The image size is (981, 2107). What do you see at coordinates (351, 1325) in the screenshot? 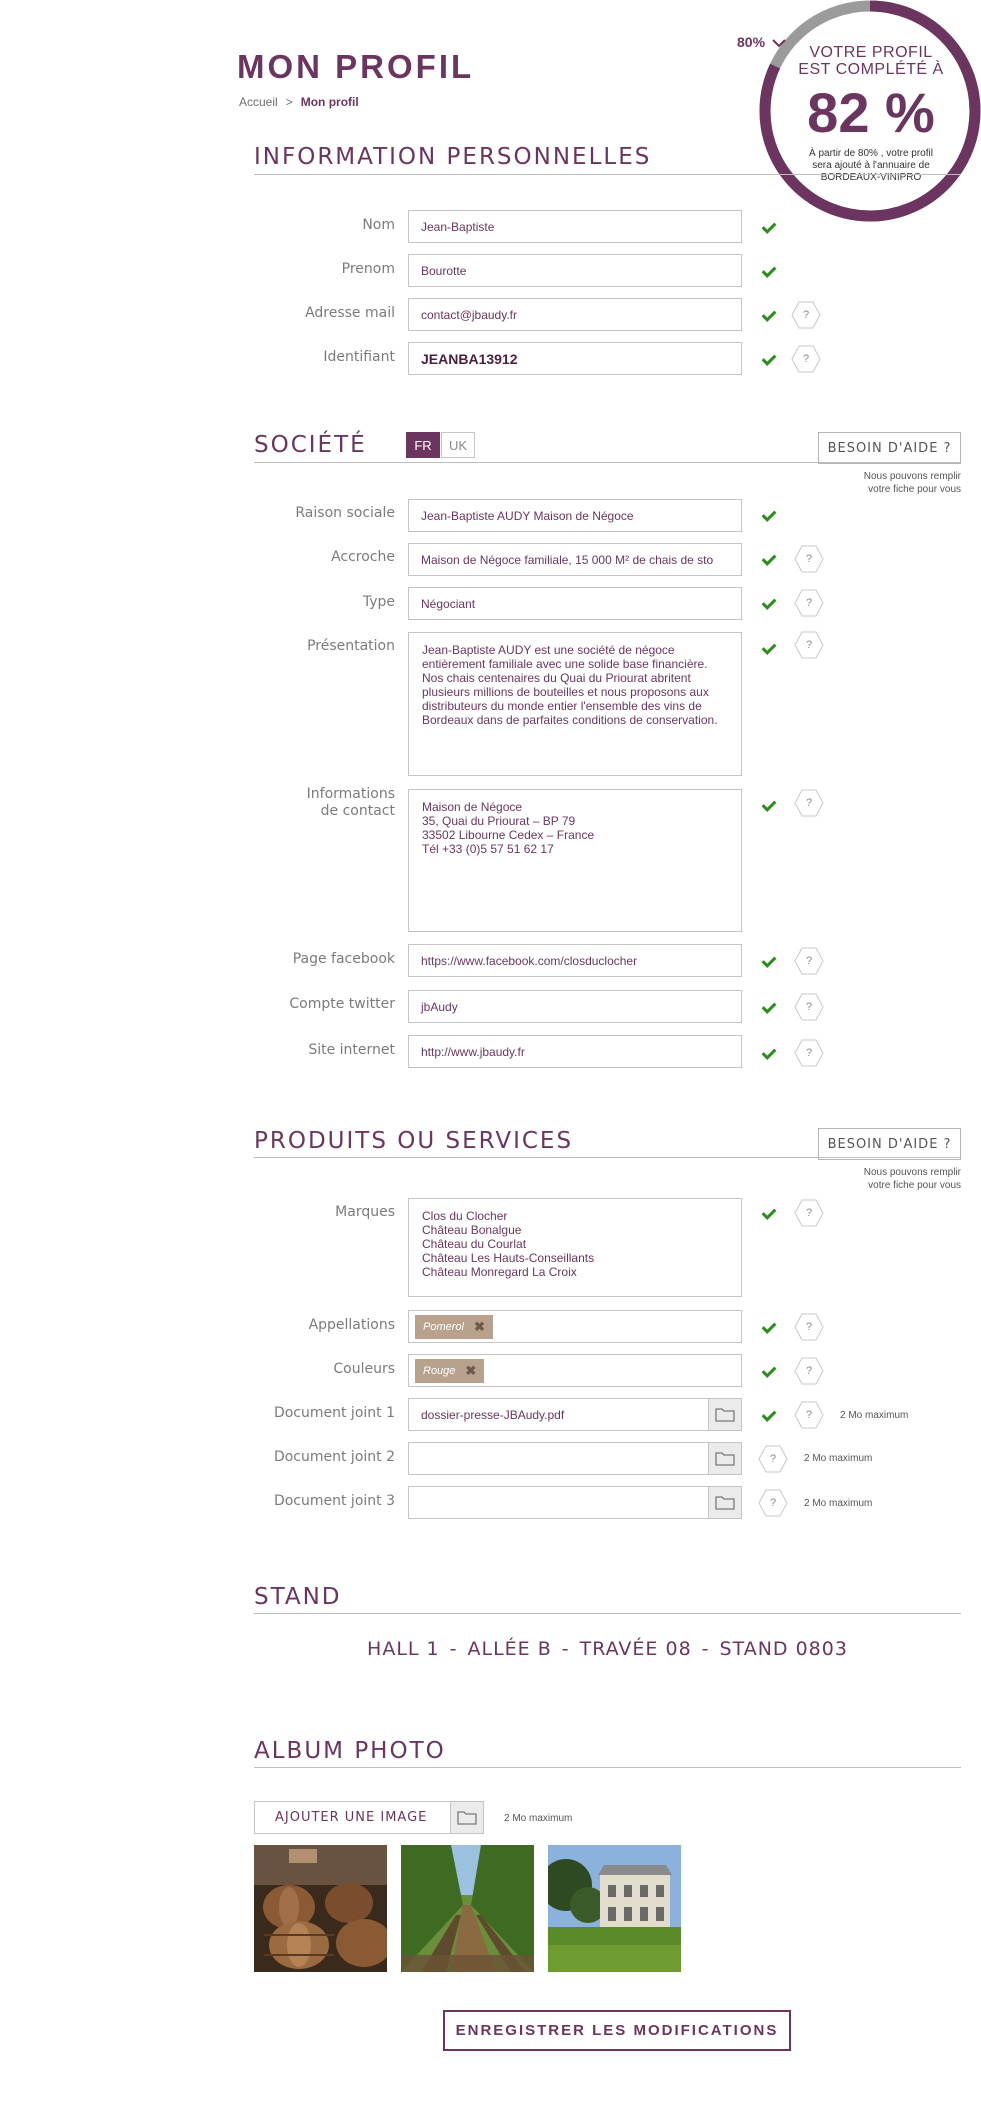
I see `label-appellations: Appellations` at bounding box center [351, 1325].